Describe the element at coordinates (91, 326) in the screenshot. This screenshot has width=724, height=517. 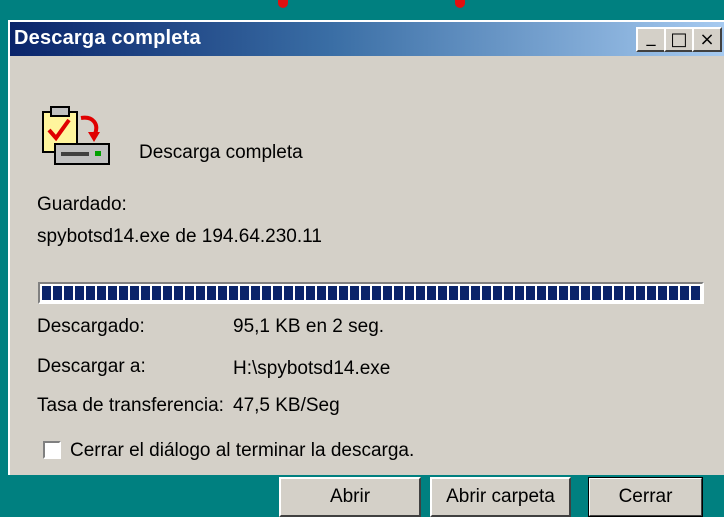
I see `downloaded-label: Descargado:` at that location.